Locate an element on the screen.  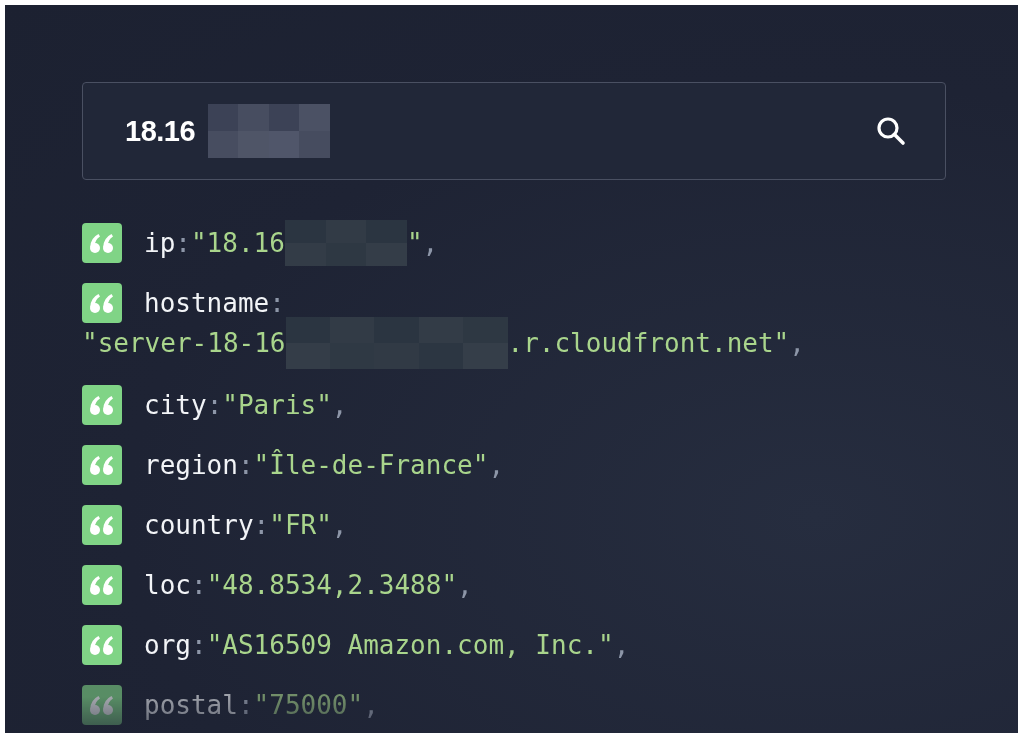
json-key: city is located at coordinates (175, 405).